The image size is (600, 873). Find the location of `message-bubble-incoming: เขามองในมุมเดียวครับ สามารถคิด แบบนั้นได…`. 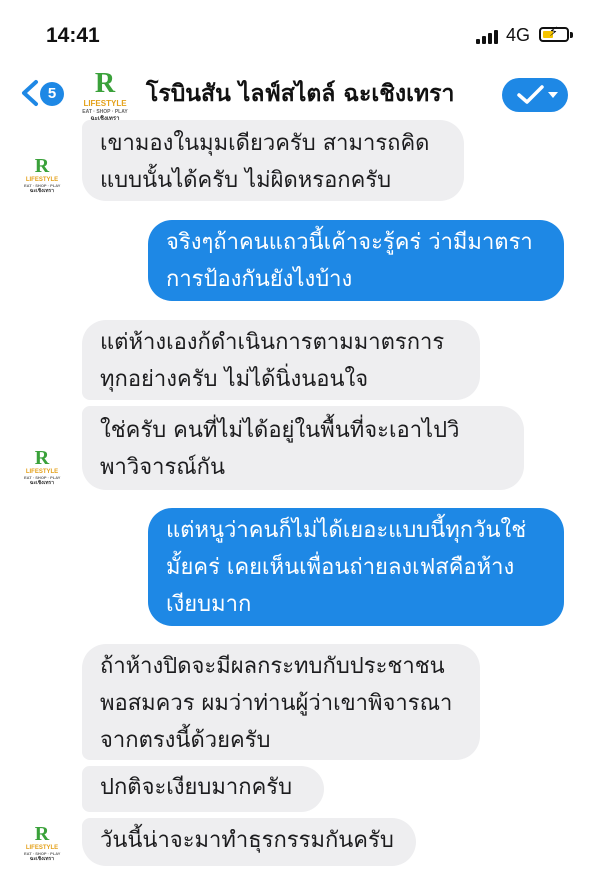

message-bubble-incoming: เขามองในมุมเดียวครับ สามารถคิด แบบนั้นได… is located at coordinates (273, 160).